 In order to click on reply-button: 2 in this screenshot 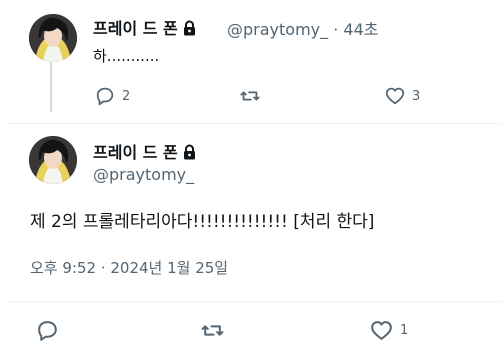, I will do `click(112, 96)`.